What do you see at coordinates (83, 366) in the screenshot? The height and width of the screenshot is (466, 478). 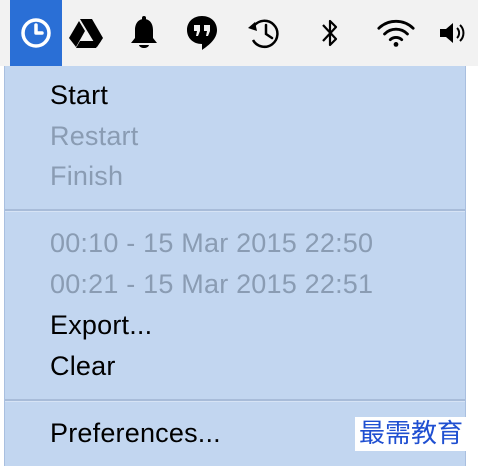 I see `menu-item-clear: Clear` at bounding box center [83, 366].